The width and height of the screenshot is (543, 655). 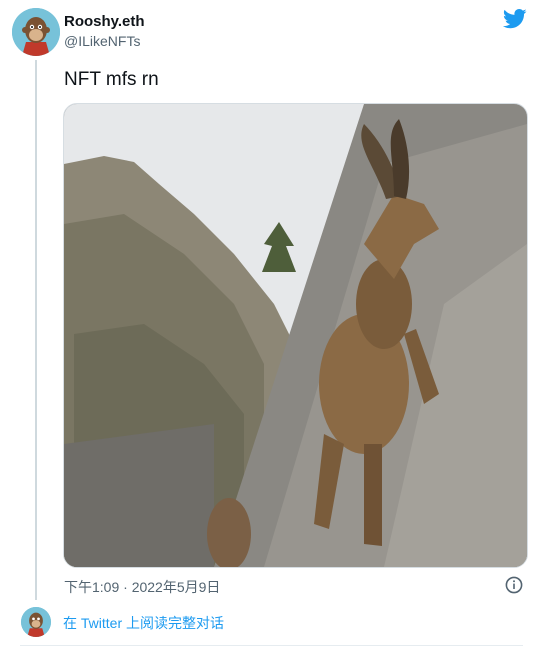 I want to click on divider, so click(x=271, y=645).